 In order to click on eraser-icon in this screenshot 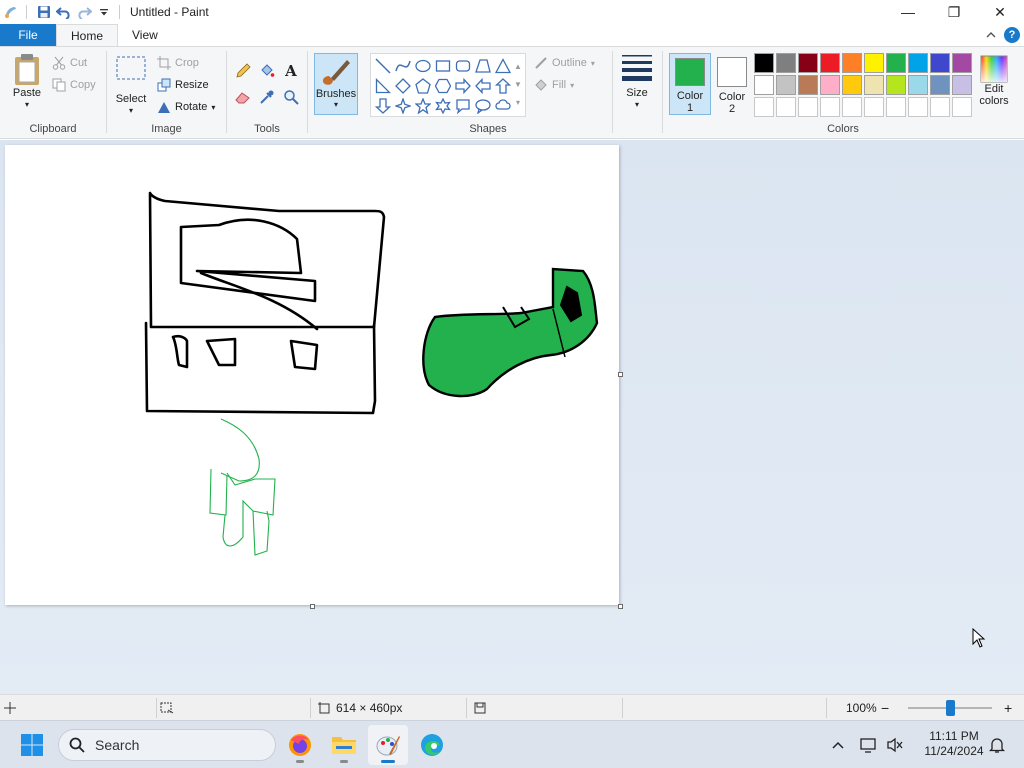, I will do `click(243, 97)`.